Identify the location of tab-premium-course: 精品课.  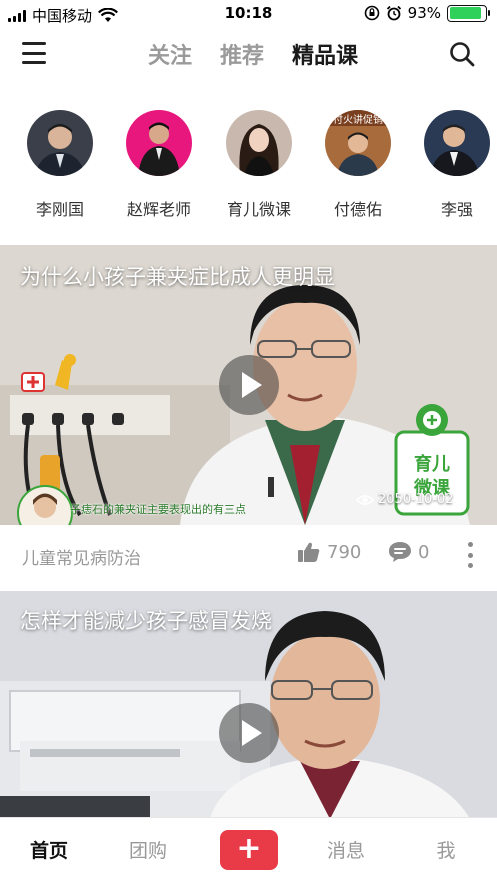
(325, 54).